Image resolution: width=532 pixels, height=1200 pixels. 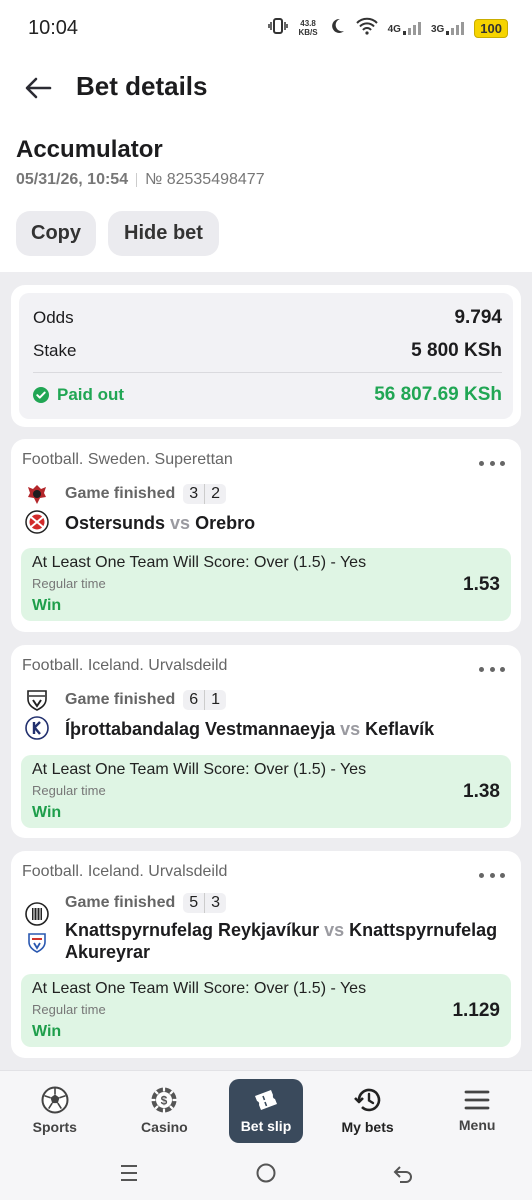 What do you see at coordinates (267, 395) in the screenshot?
I see `paid-out-row: Paid out 56 807.69 KSh` at bounding box center [267, 395].